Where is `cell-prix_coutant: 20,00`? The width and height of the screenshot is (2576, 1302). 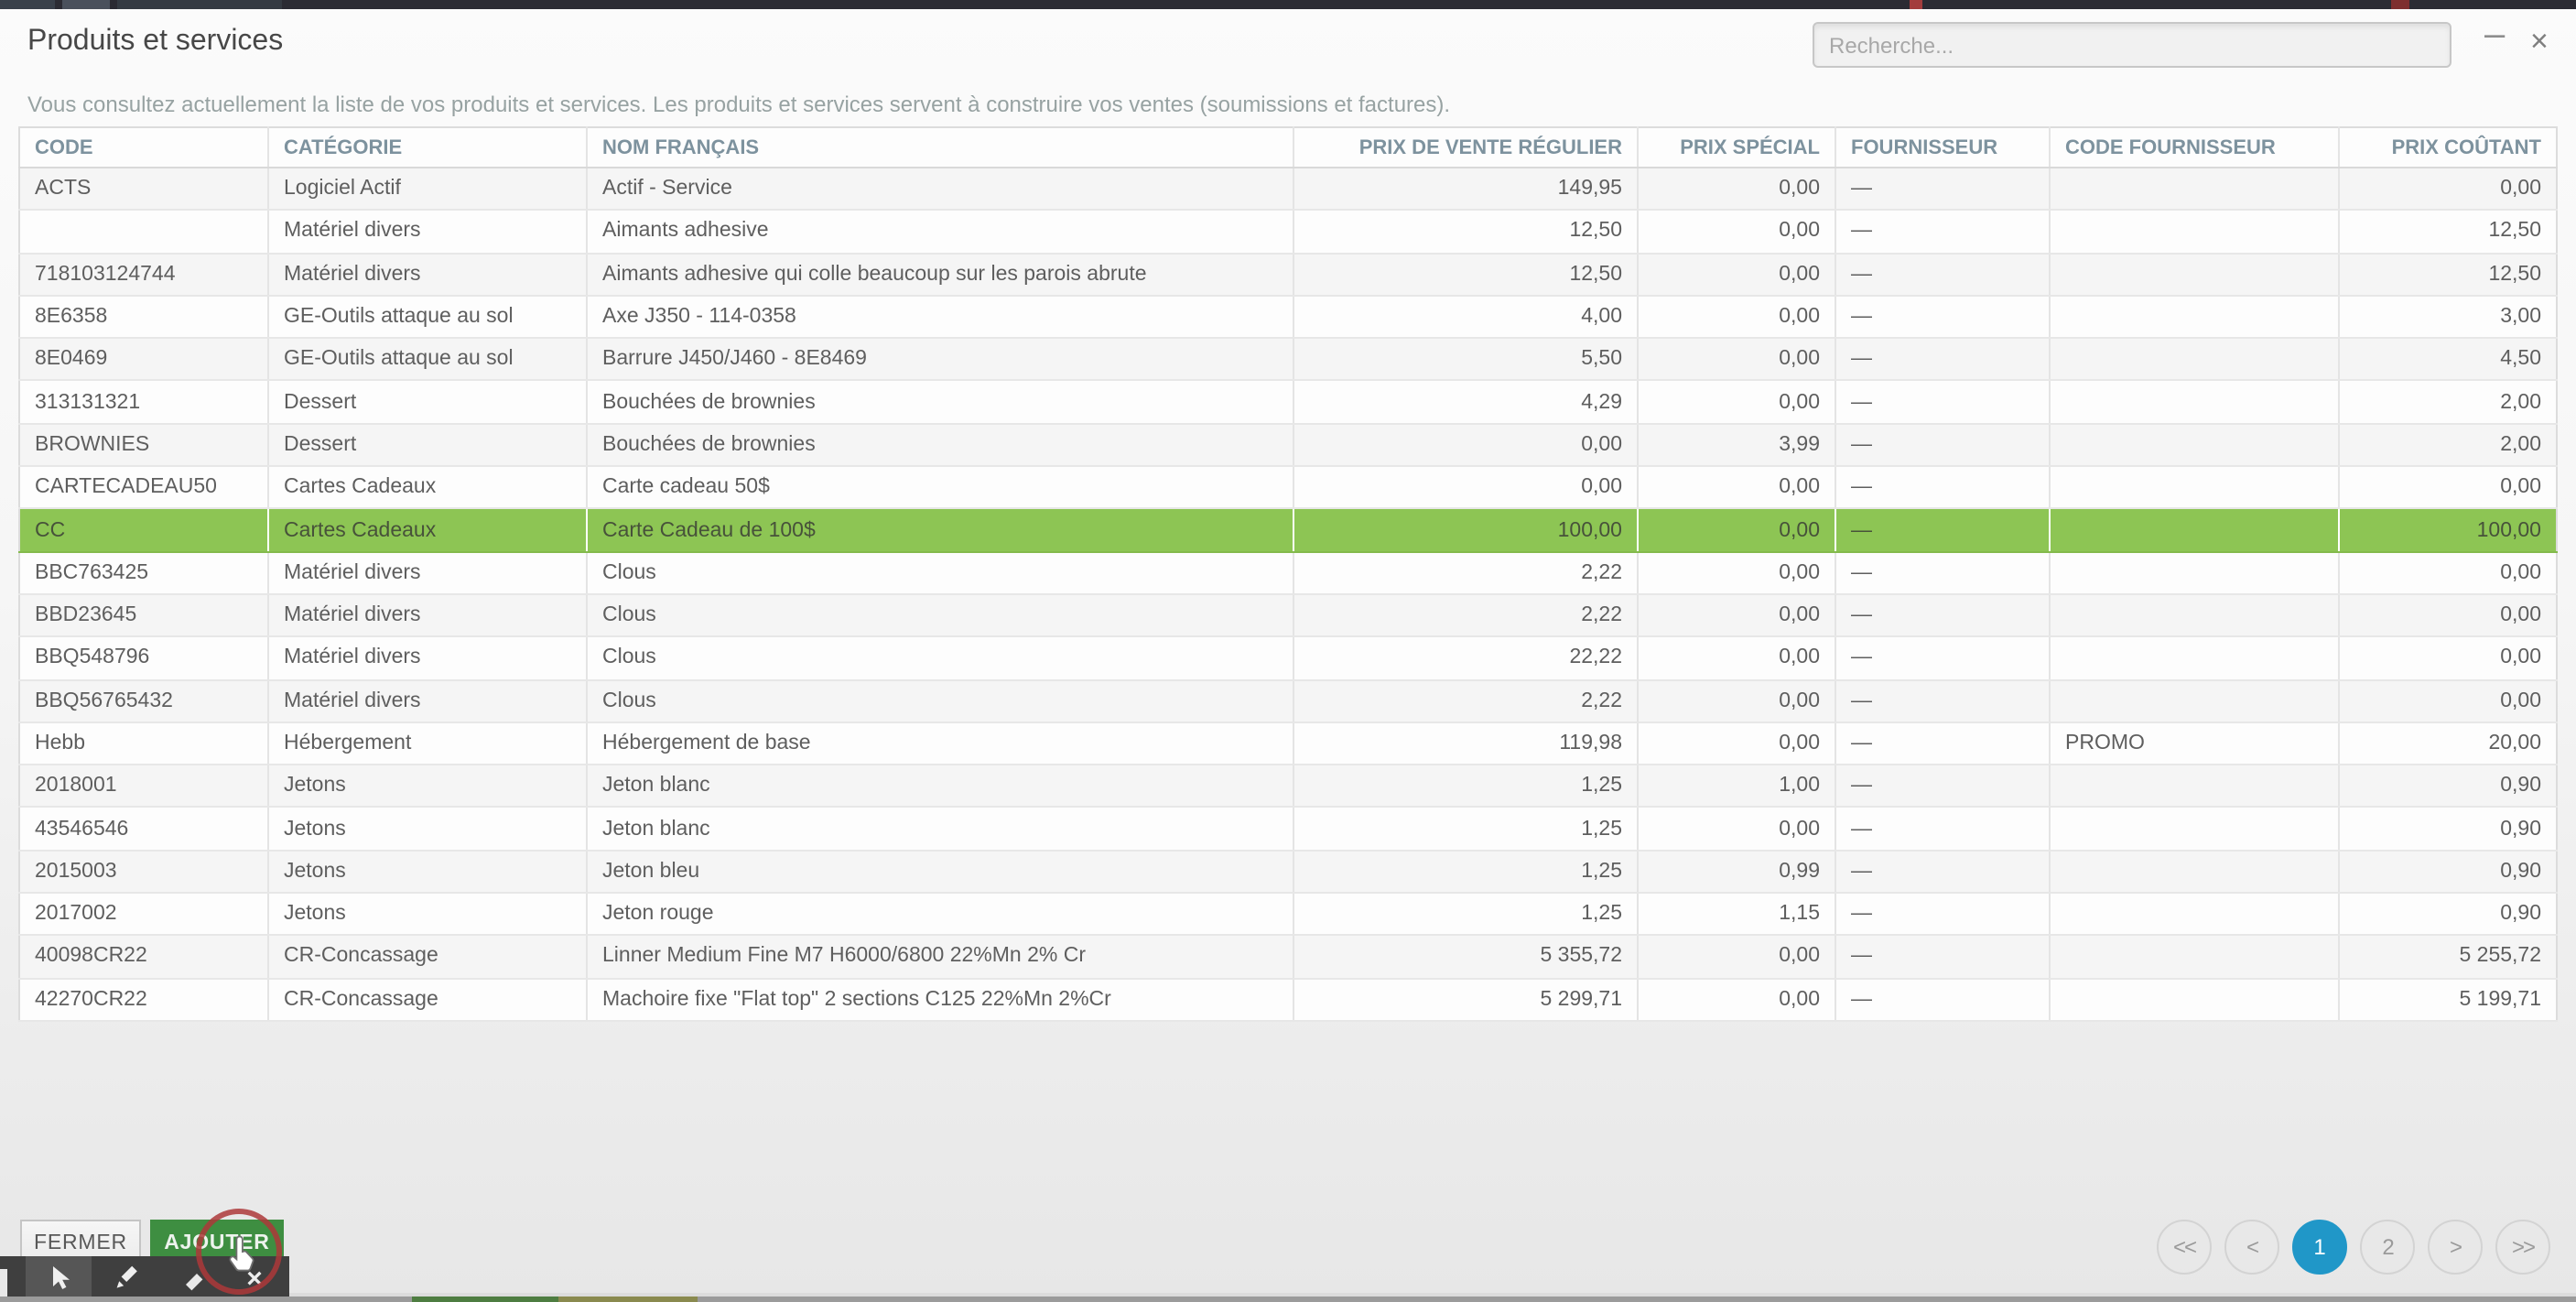 cell-prix_coutant: 20,00 is located at coordinates (2448, 744).